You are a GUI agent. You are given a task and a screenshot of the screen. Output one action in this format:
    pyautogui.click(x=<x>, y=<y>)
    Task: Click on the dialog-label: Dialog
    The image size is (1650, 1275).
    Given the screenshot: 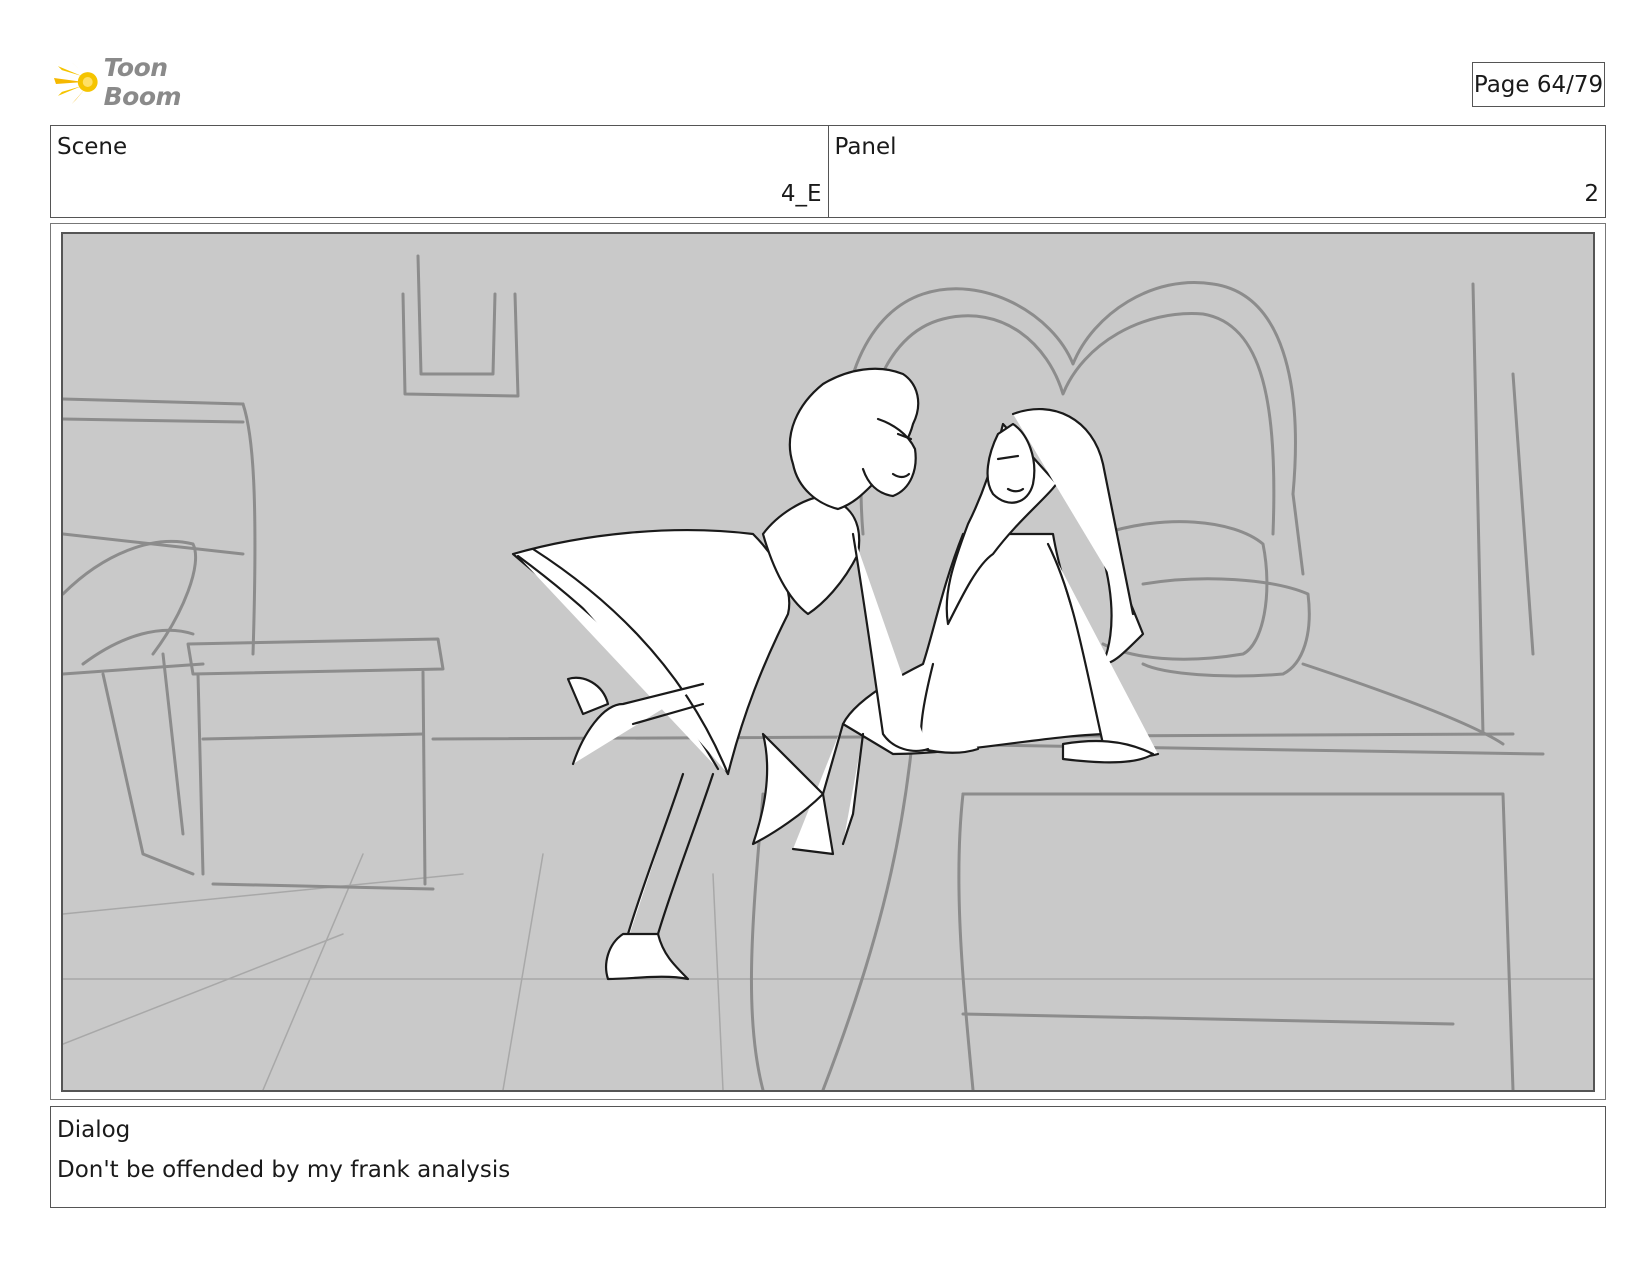 What is the action you would take?
    pyautogui.click(x=94, y=1130)
    